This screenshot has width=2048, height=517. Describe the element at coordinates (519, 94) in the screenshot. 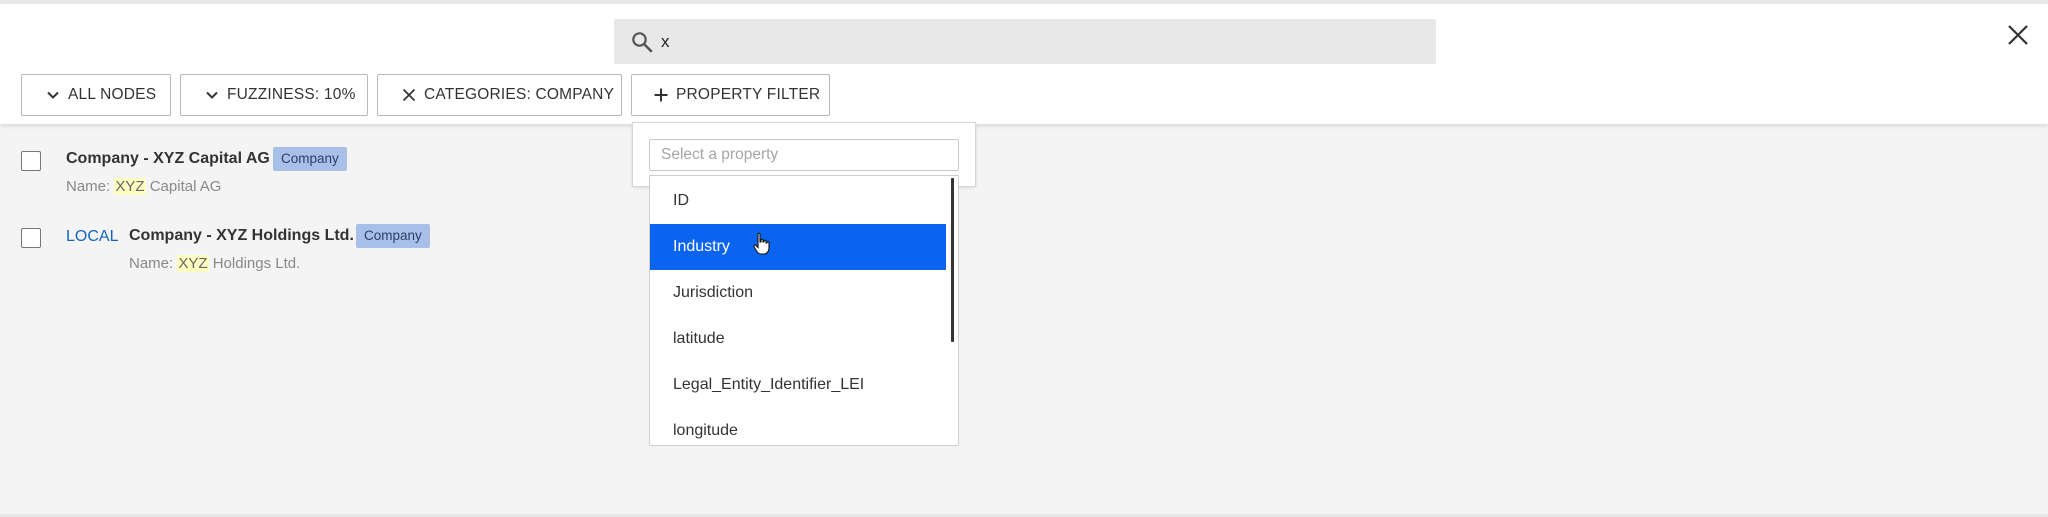

I see `categories-label: CATEGORIES: COMPANY` at that location.